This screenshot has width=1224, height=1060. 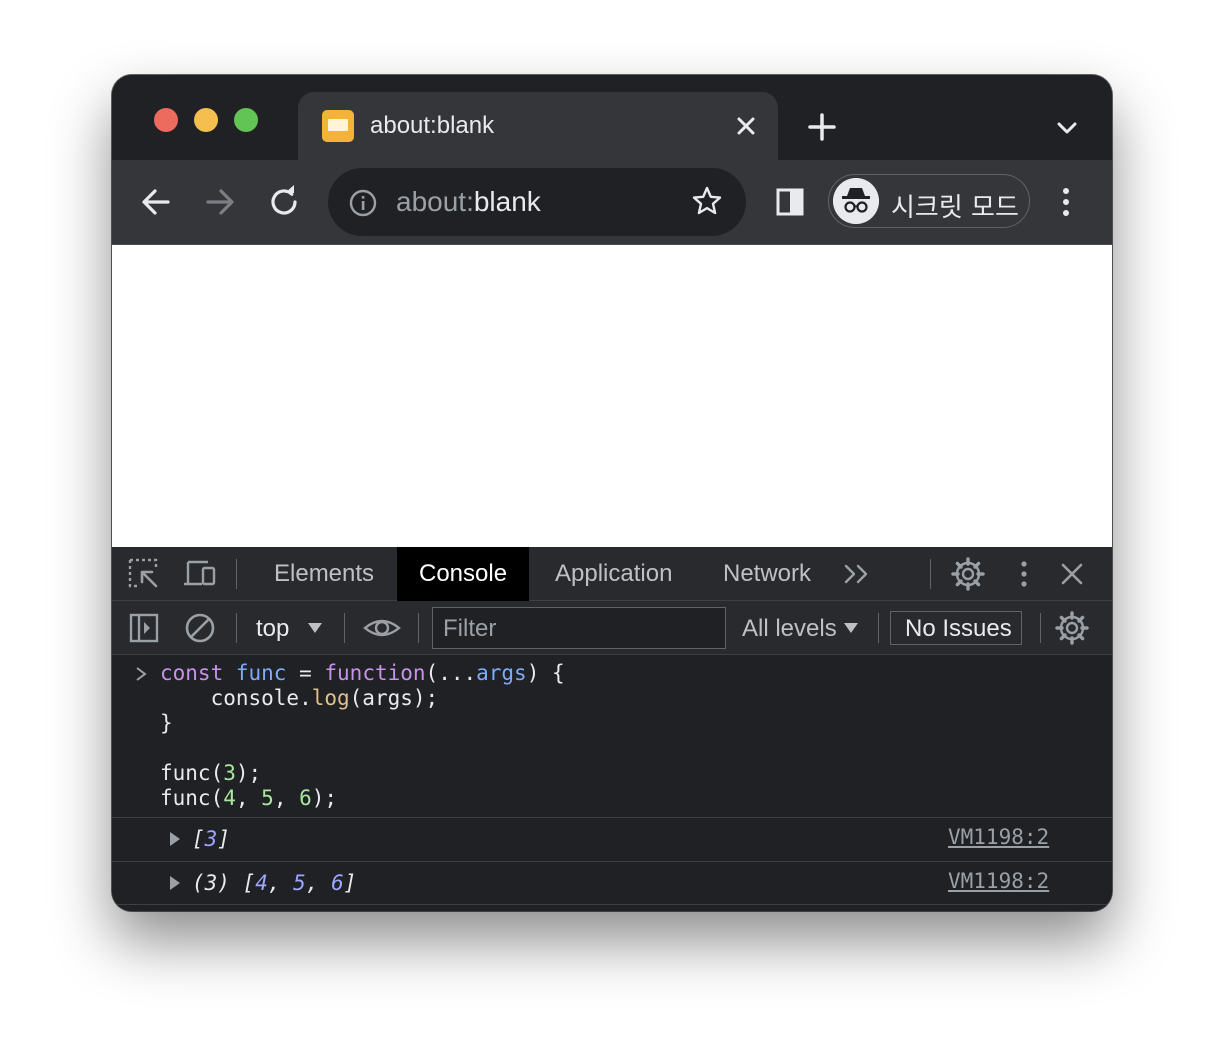 What do you see at coordinates (144, 574) in the screenshot?
I see `inspect-element-icon` at bounding box center [144, 574].